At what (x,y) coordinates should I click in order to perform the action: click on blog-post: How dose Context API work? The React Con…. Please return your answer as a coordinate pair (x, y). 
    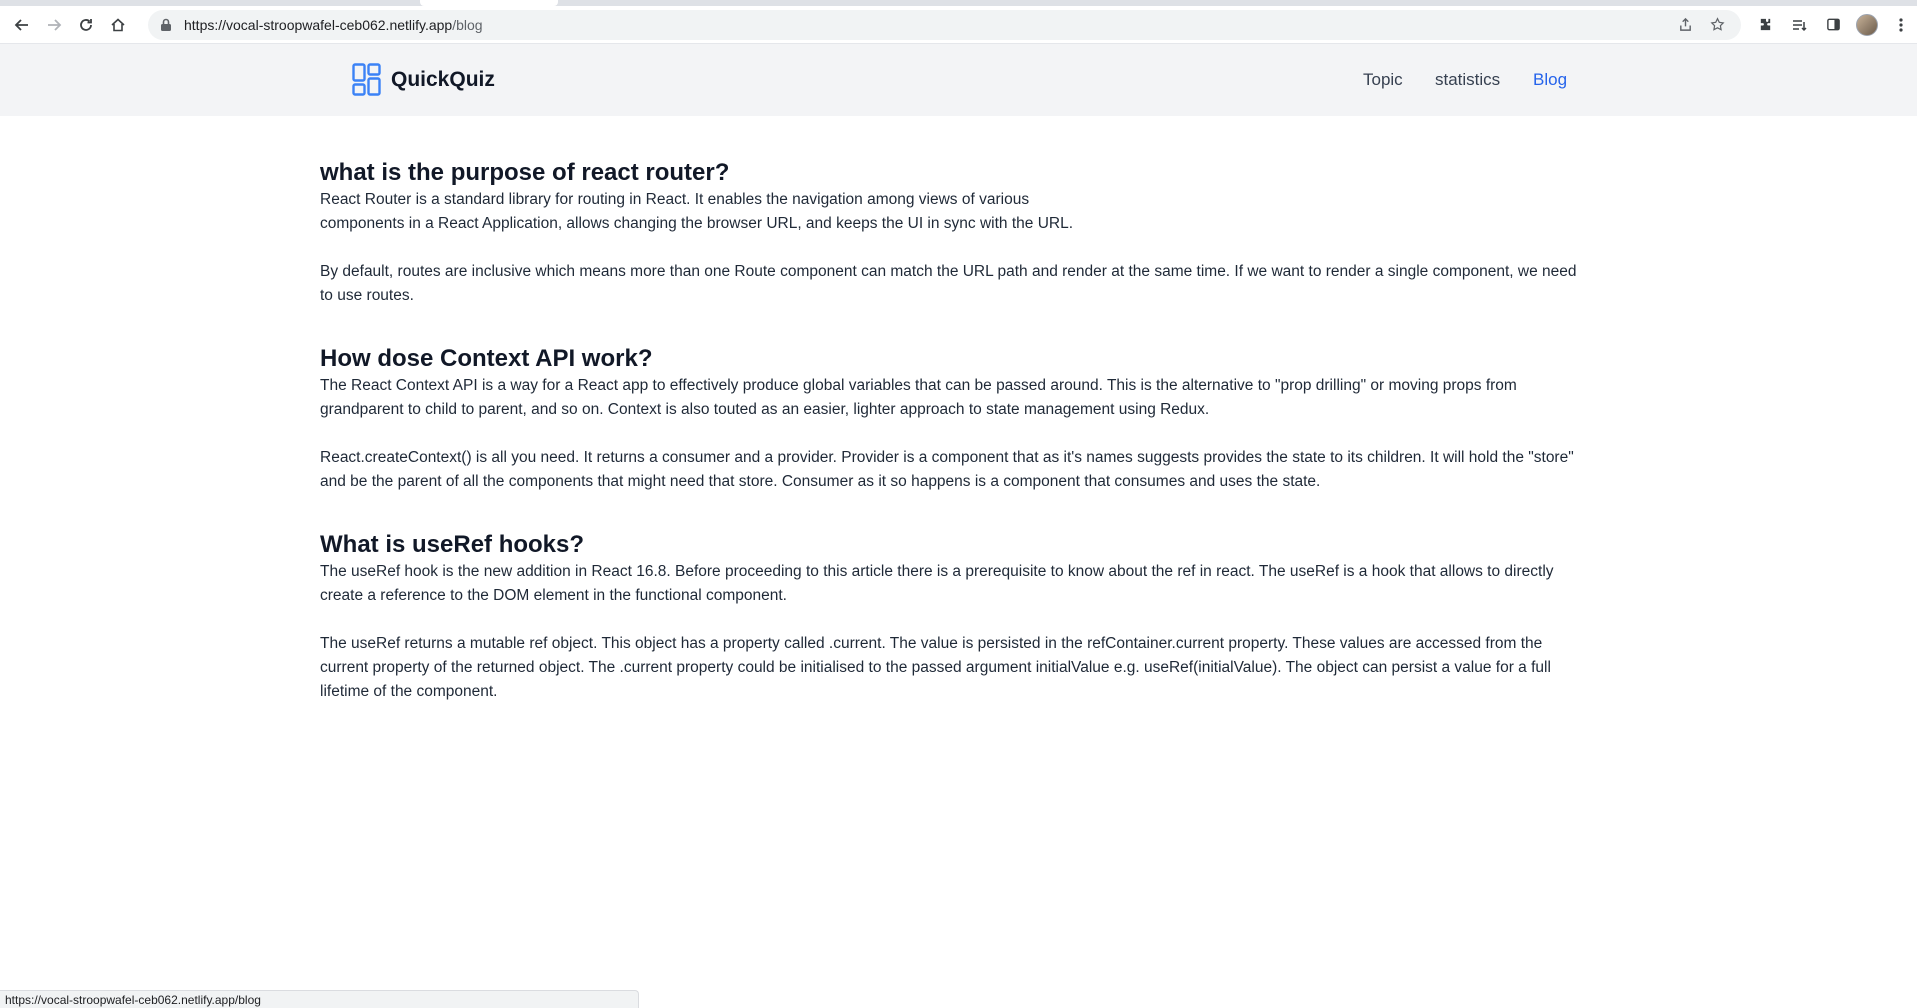
    Looking at the image, I should click on (956, 419).